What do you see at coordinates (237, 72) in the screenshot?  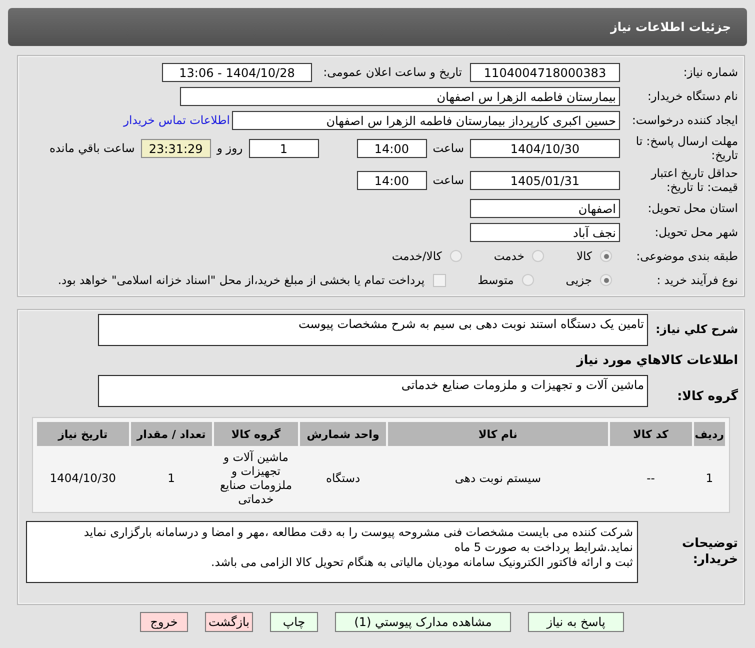 I see `announce-date-field: 1404/10/28 - 13:06` at bounding box center [237, 72].